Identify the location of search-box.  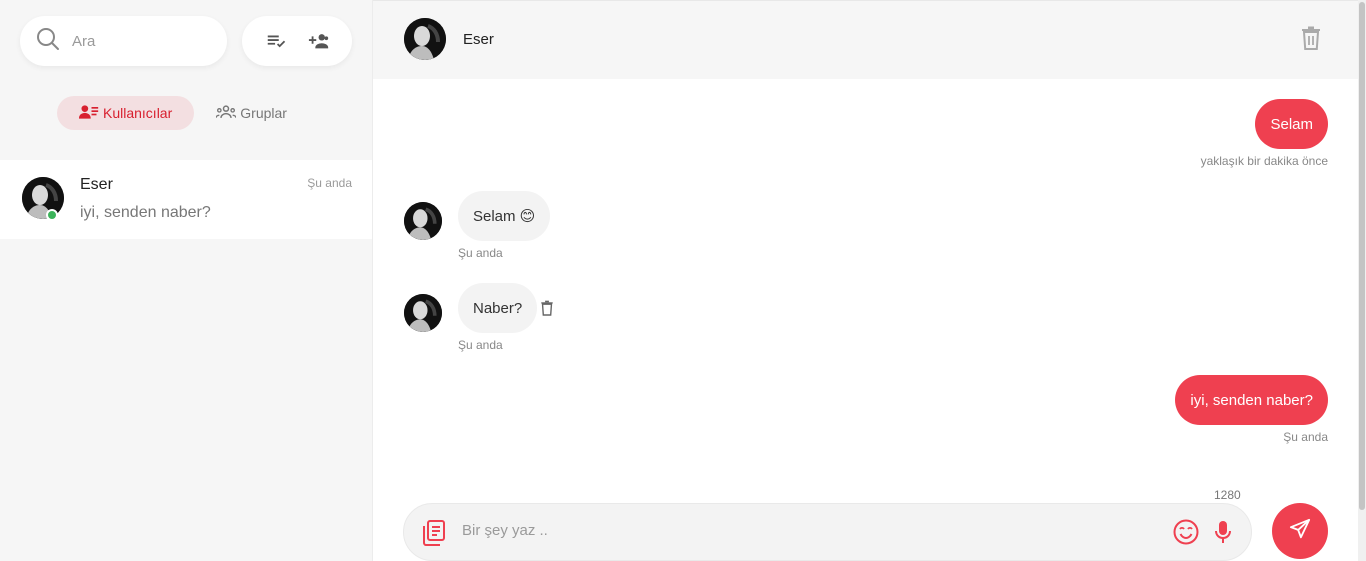
(123, 41).